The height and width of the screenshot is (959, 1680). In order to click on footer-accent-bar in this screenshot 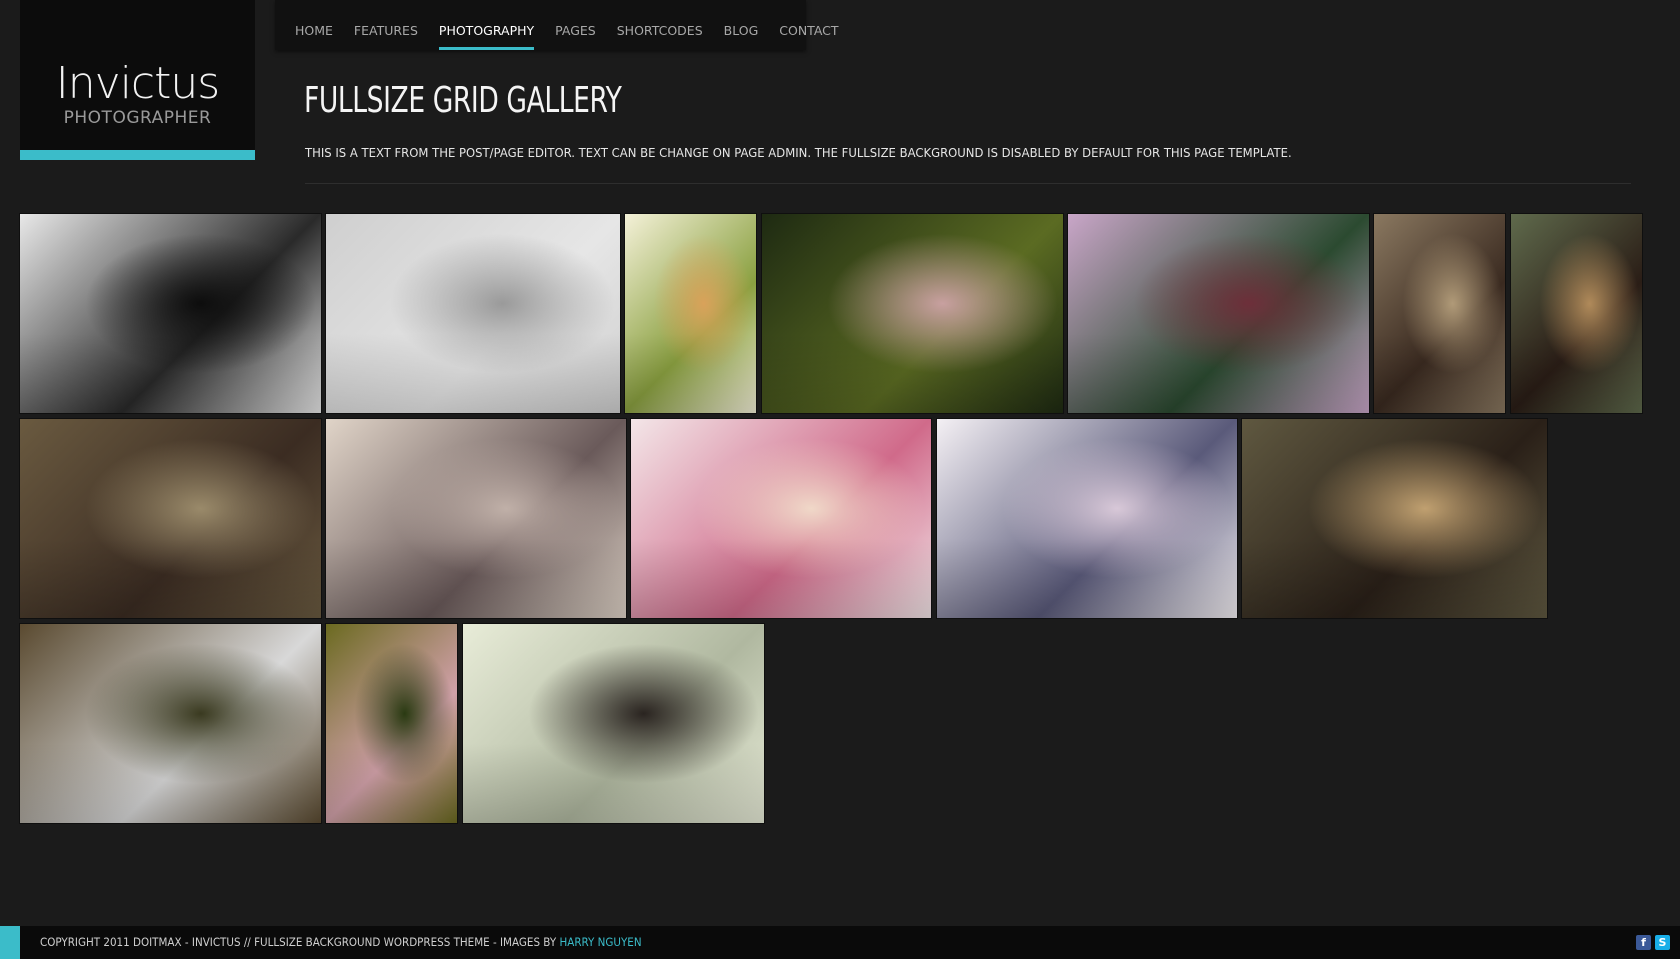, I will do `click(10, 942)`.